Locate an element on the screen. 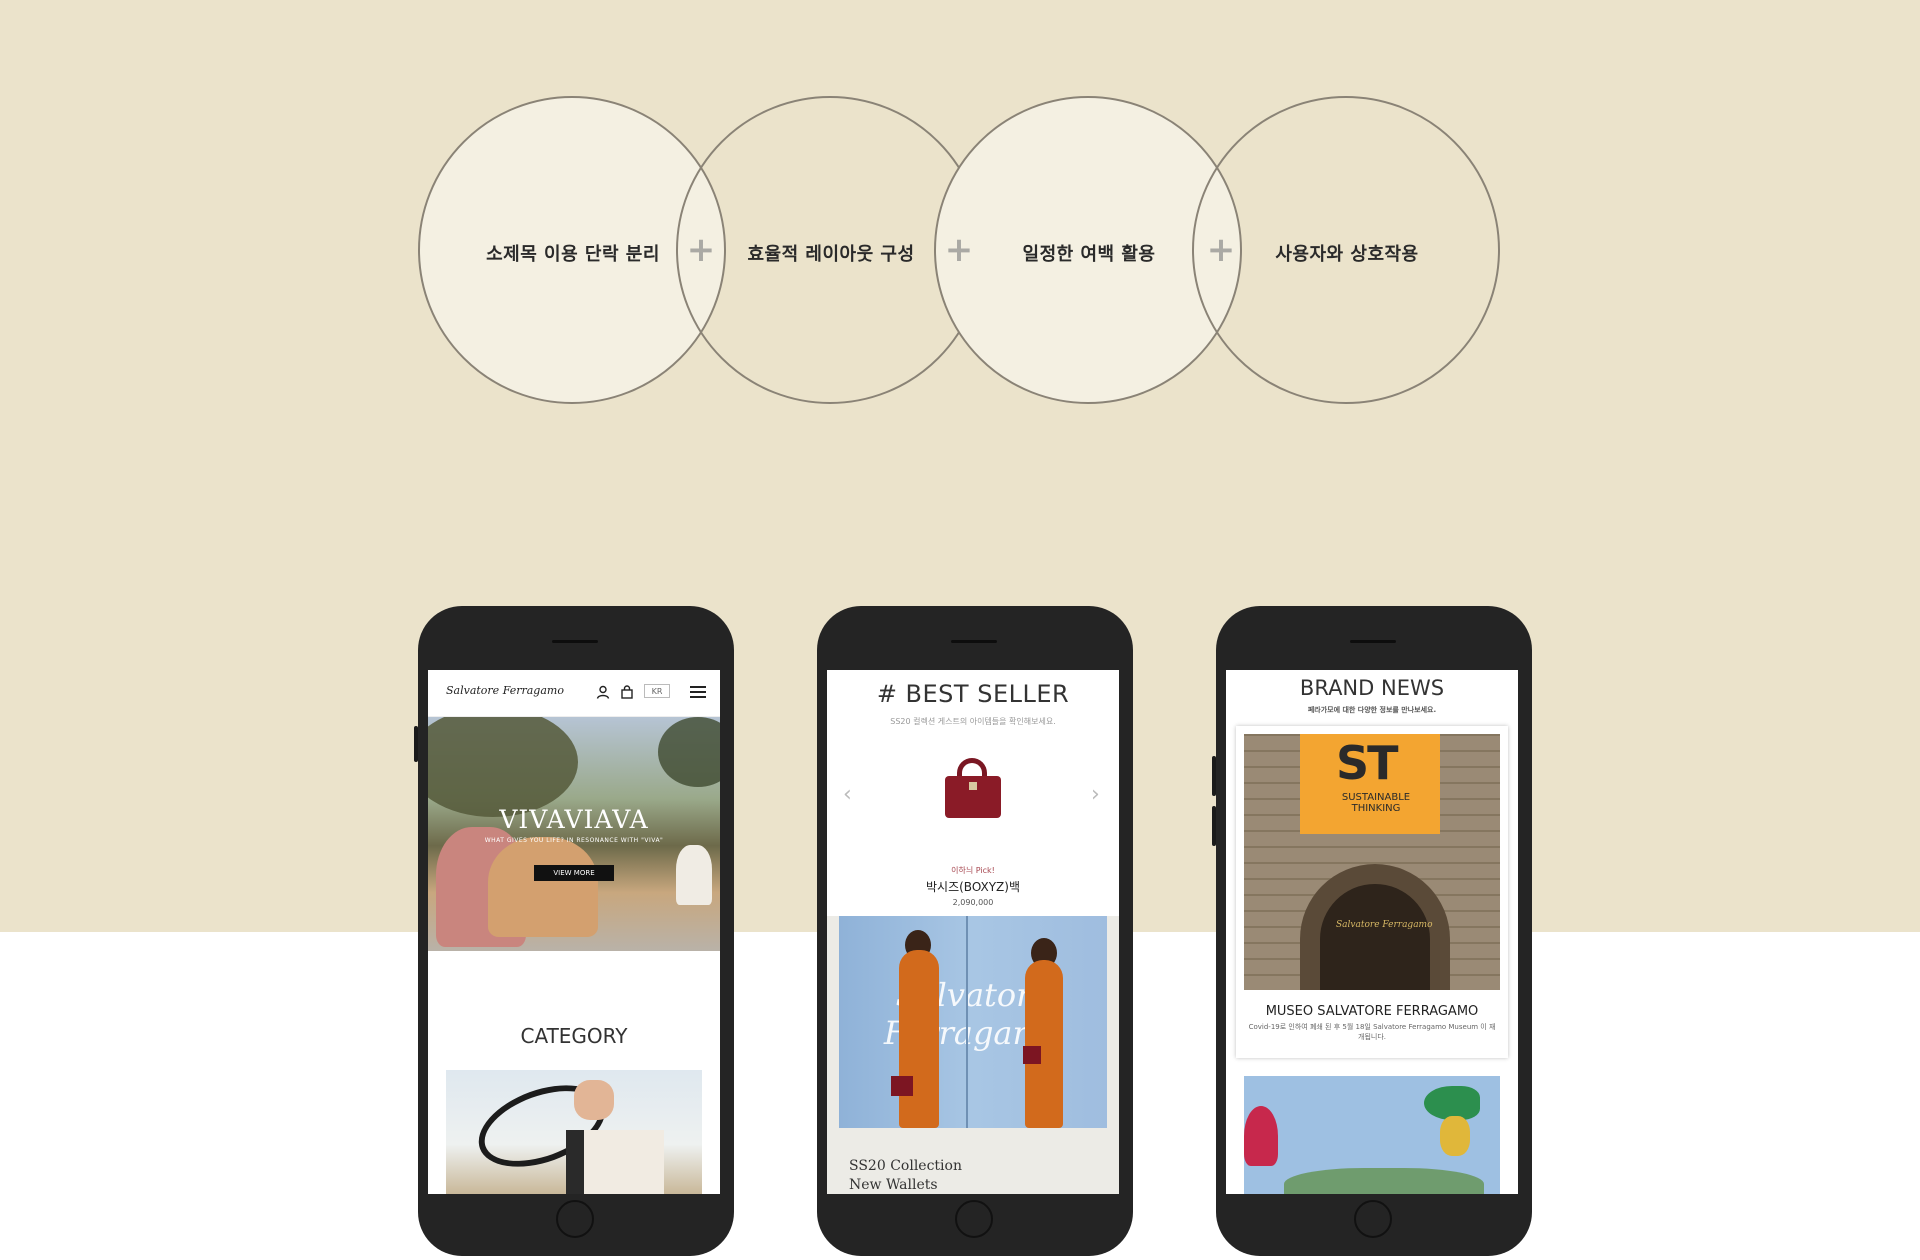 The width and height of the screenshot is (1920, 1260). hand-shape is located at coordinates (594, 1100).